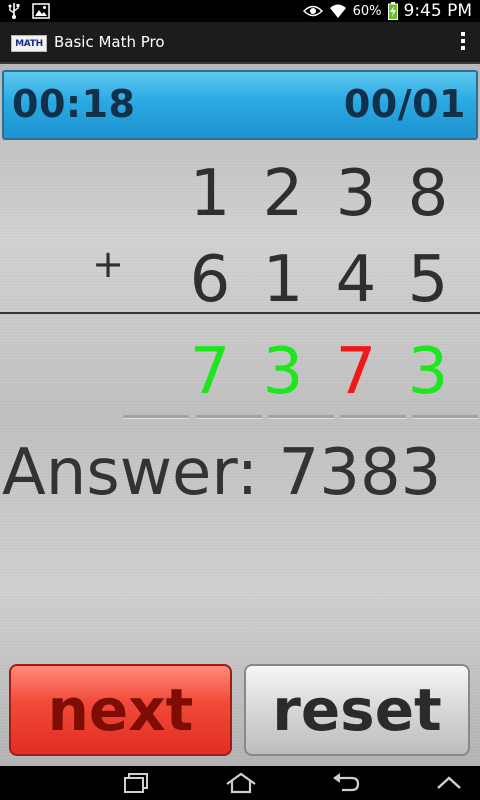 This screenshot has height=800, width=480. Describe the element at coordinates (137, 783) in the screenshot. I see `recent-apps-icon` at that location.